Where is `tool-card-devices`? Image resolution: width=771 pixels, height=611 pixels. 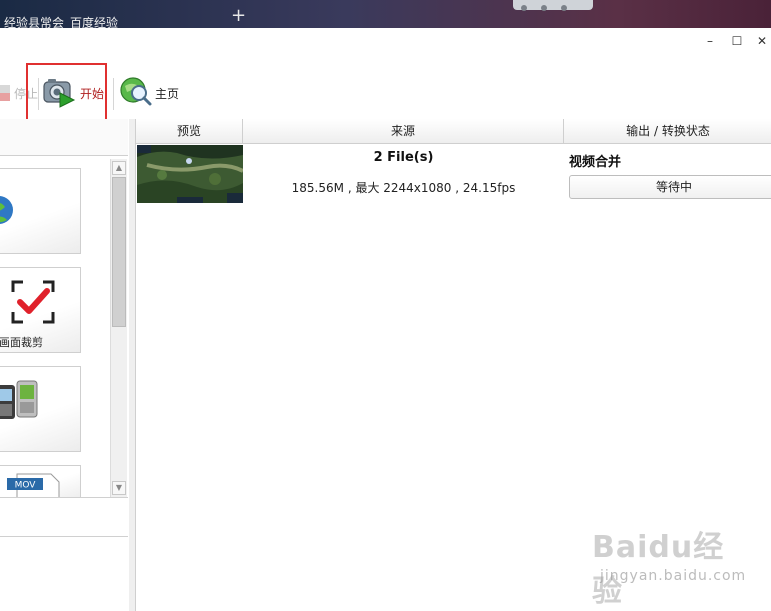
tool-card-devices is located at coordinates (40, 409).